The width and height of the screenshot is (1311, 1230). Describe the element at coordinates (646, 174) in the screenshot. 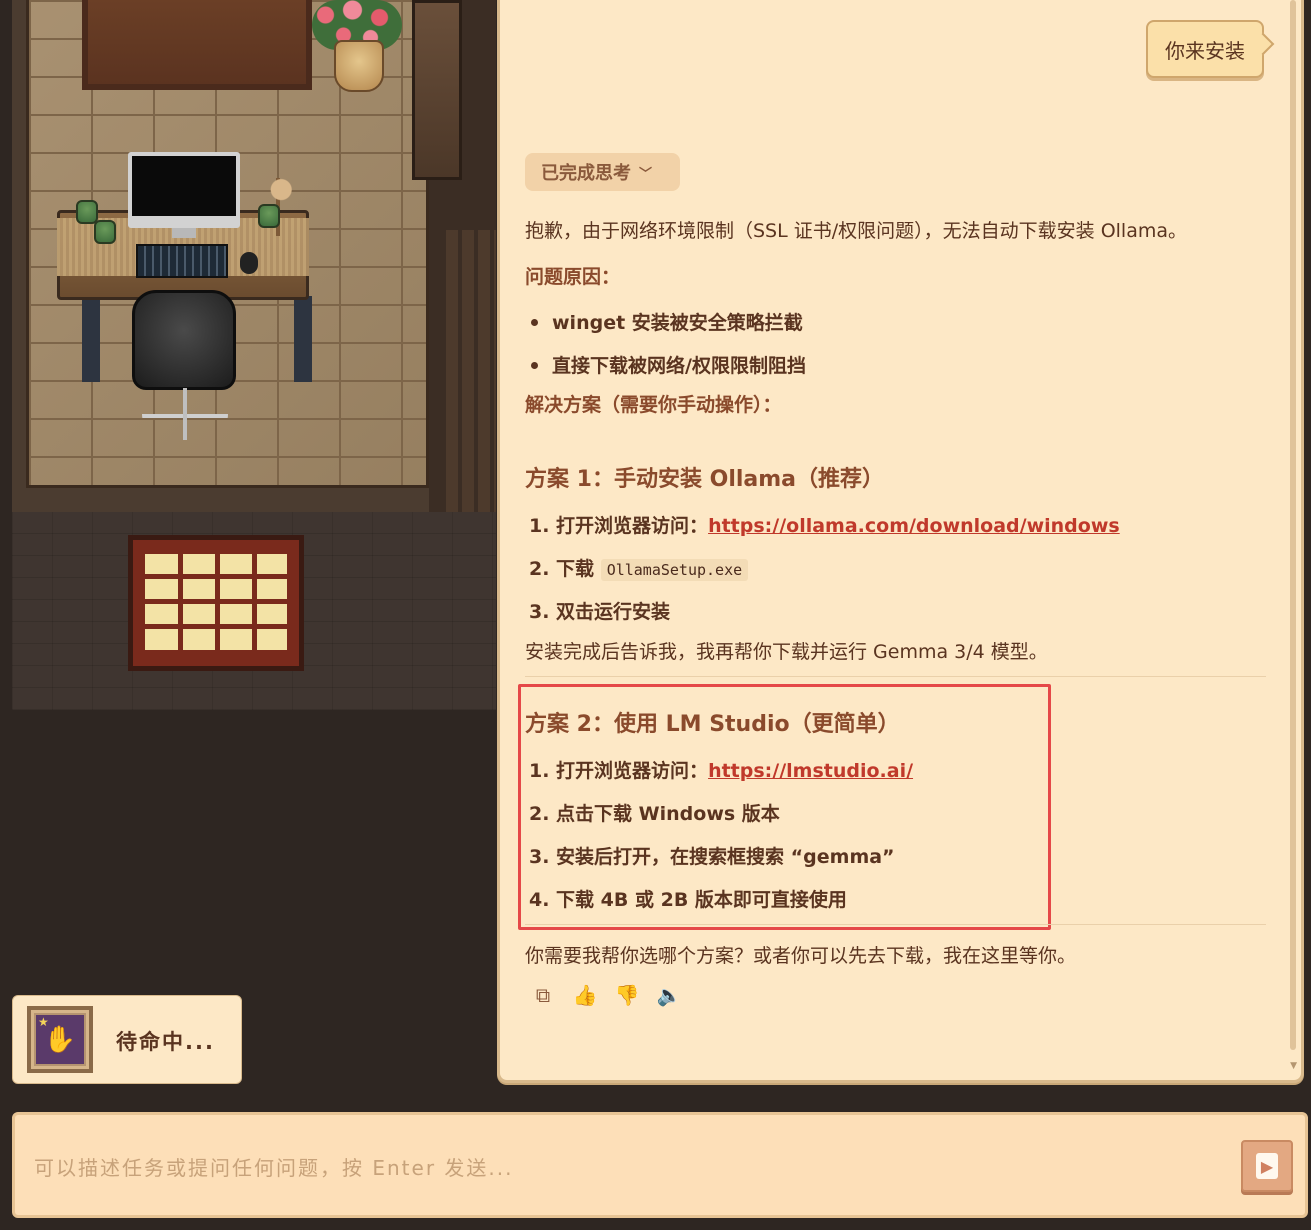

I see `chevron-down-icon: ﹀` at that location.